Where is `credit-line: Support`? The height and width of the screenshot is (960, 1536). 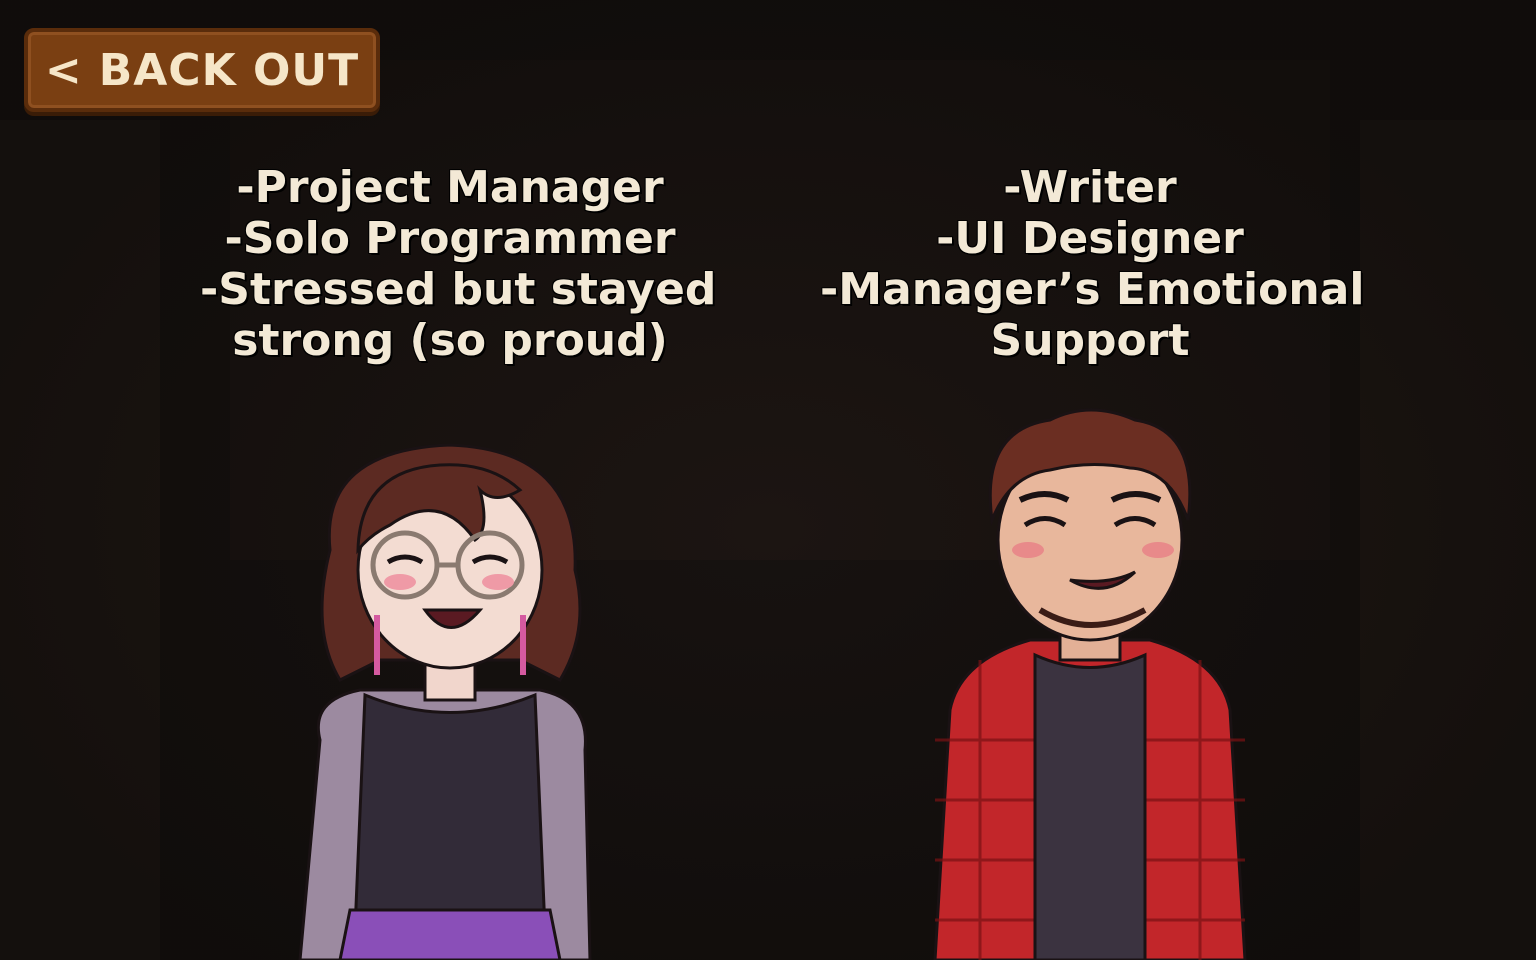
credit-line: Support is located at coordinates (1090, 340).